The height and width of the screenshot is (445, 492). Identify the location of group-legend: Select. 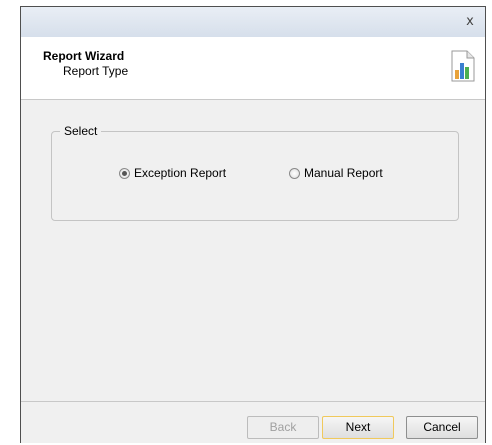
(81, 131).